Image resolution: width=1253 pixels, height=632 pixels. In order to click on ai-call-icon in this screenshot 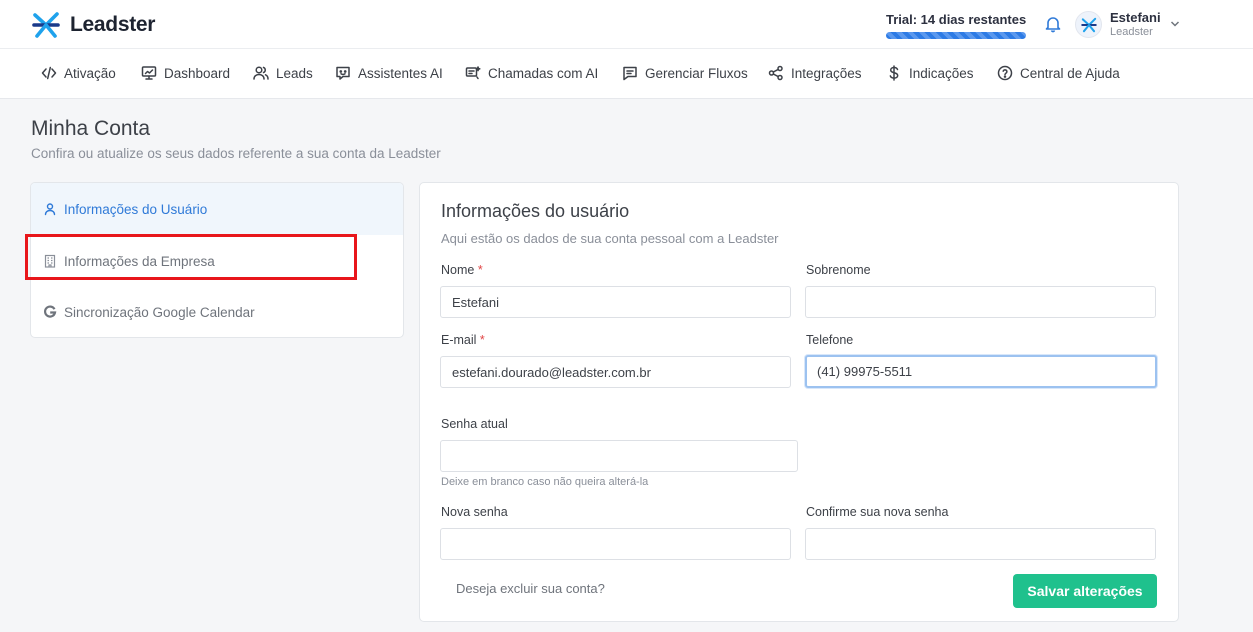, I will do `click(473, 73)`.